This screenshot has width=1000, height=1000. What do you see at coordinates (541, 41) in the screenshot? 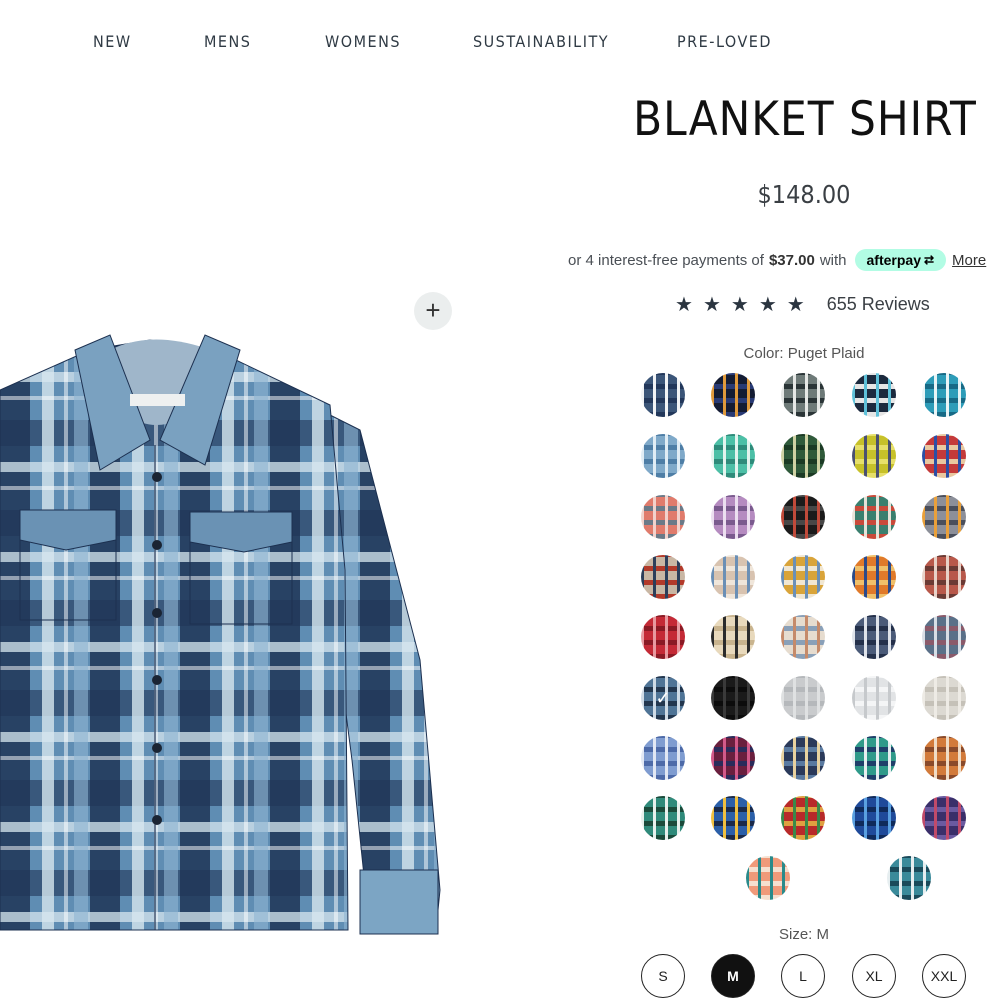
I see `nav-item-sustainability: SUSTAINABILITY` at bounding box center [541, 41].